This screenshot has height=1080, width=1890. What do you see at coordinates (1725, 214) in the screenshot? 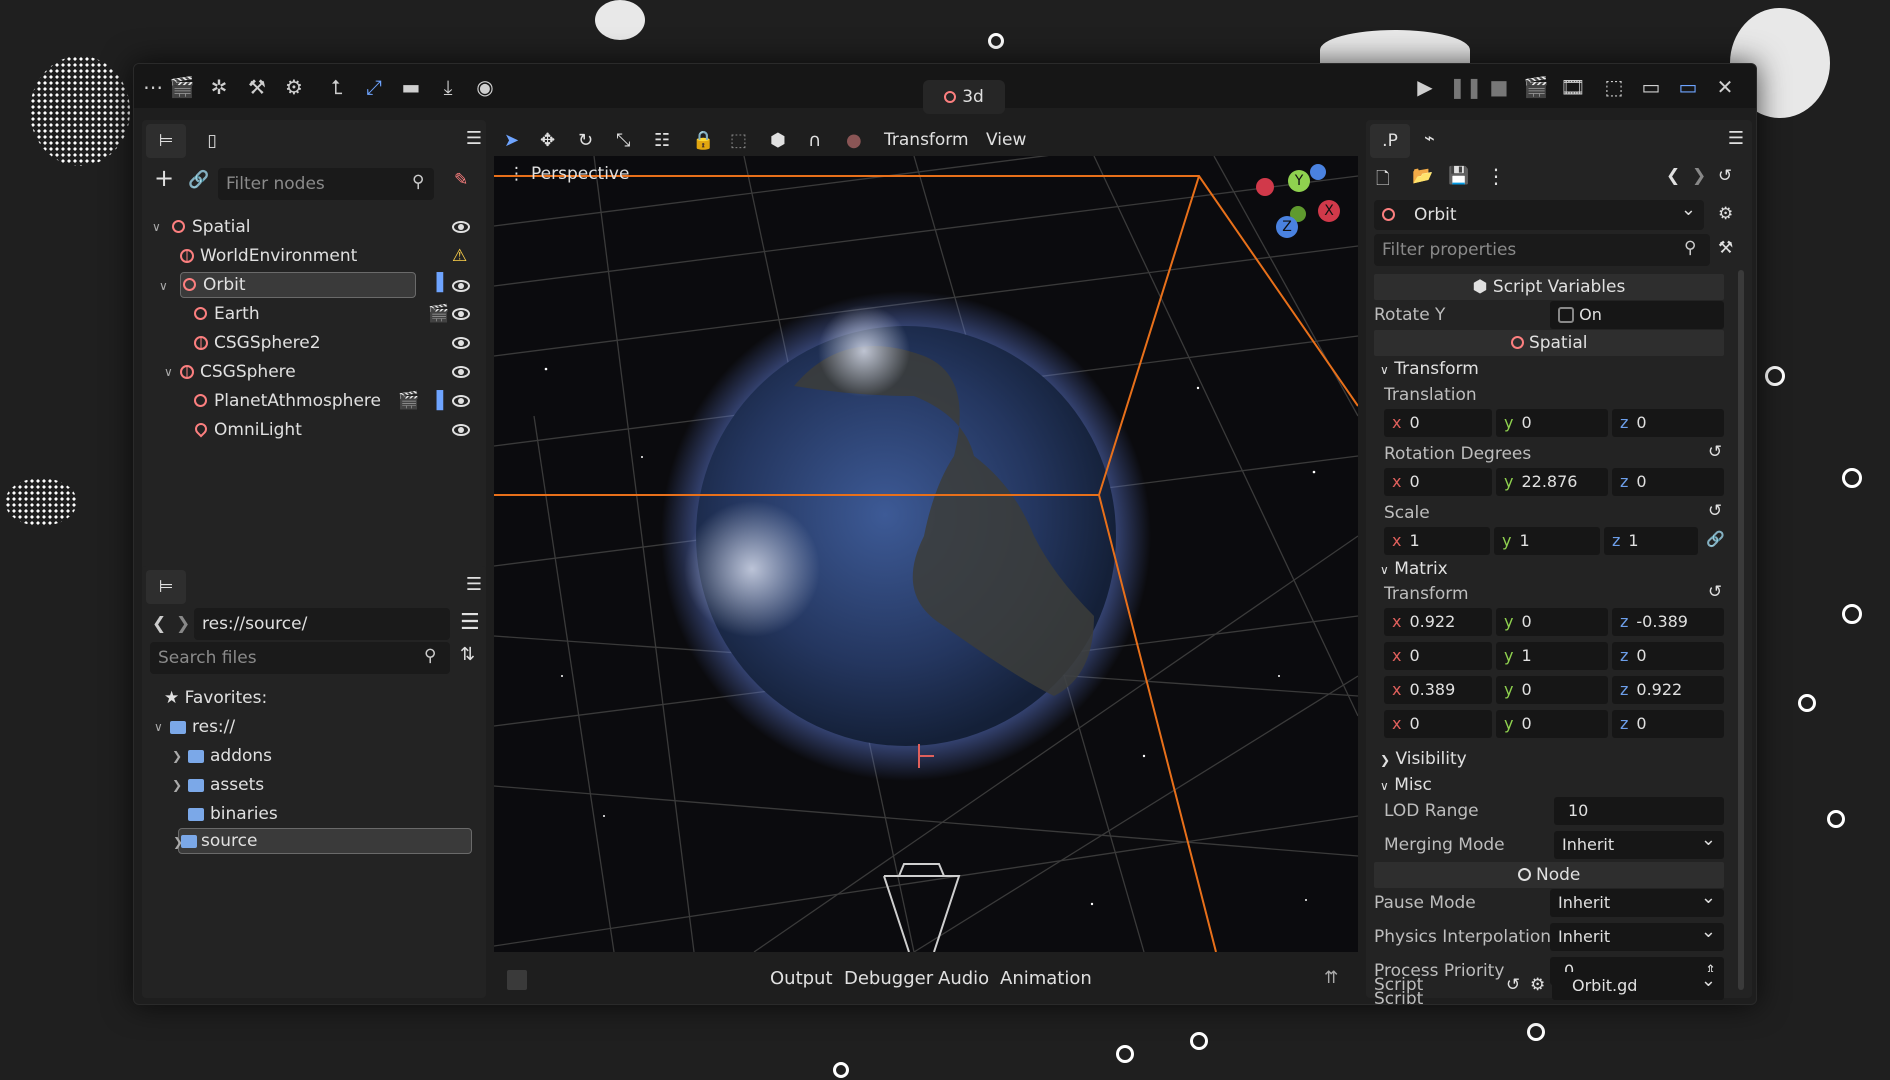
I see `node-tools-icon: ⚙` at bounding box center [1725, 214].